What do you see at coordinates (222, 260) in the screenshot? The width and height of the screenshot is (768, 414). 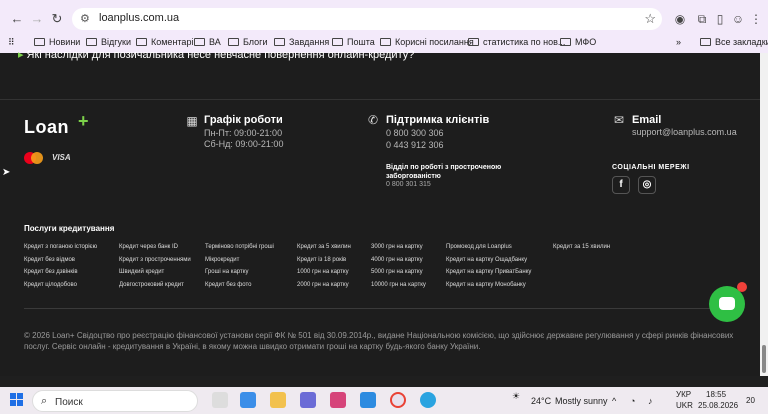 I see `service-link: Мікрокредит` at bounding box center [222, 260].